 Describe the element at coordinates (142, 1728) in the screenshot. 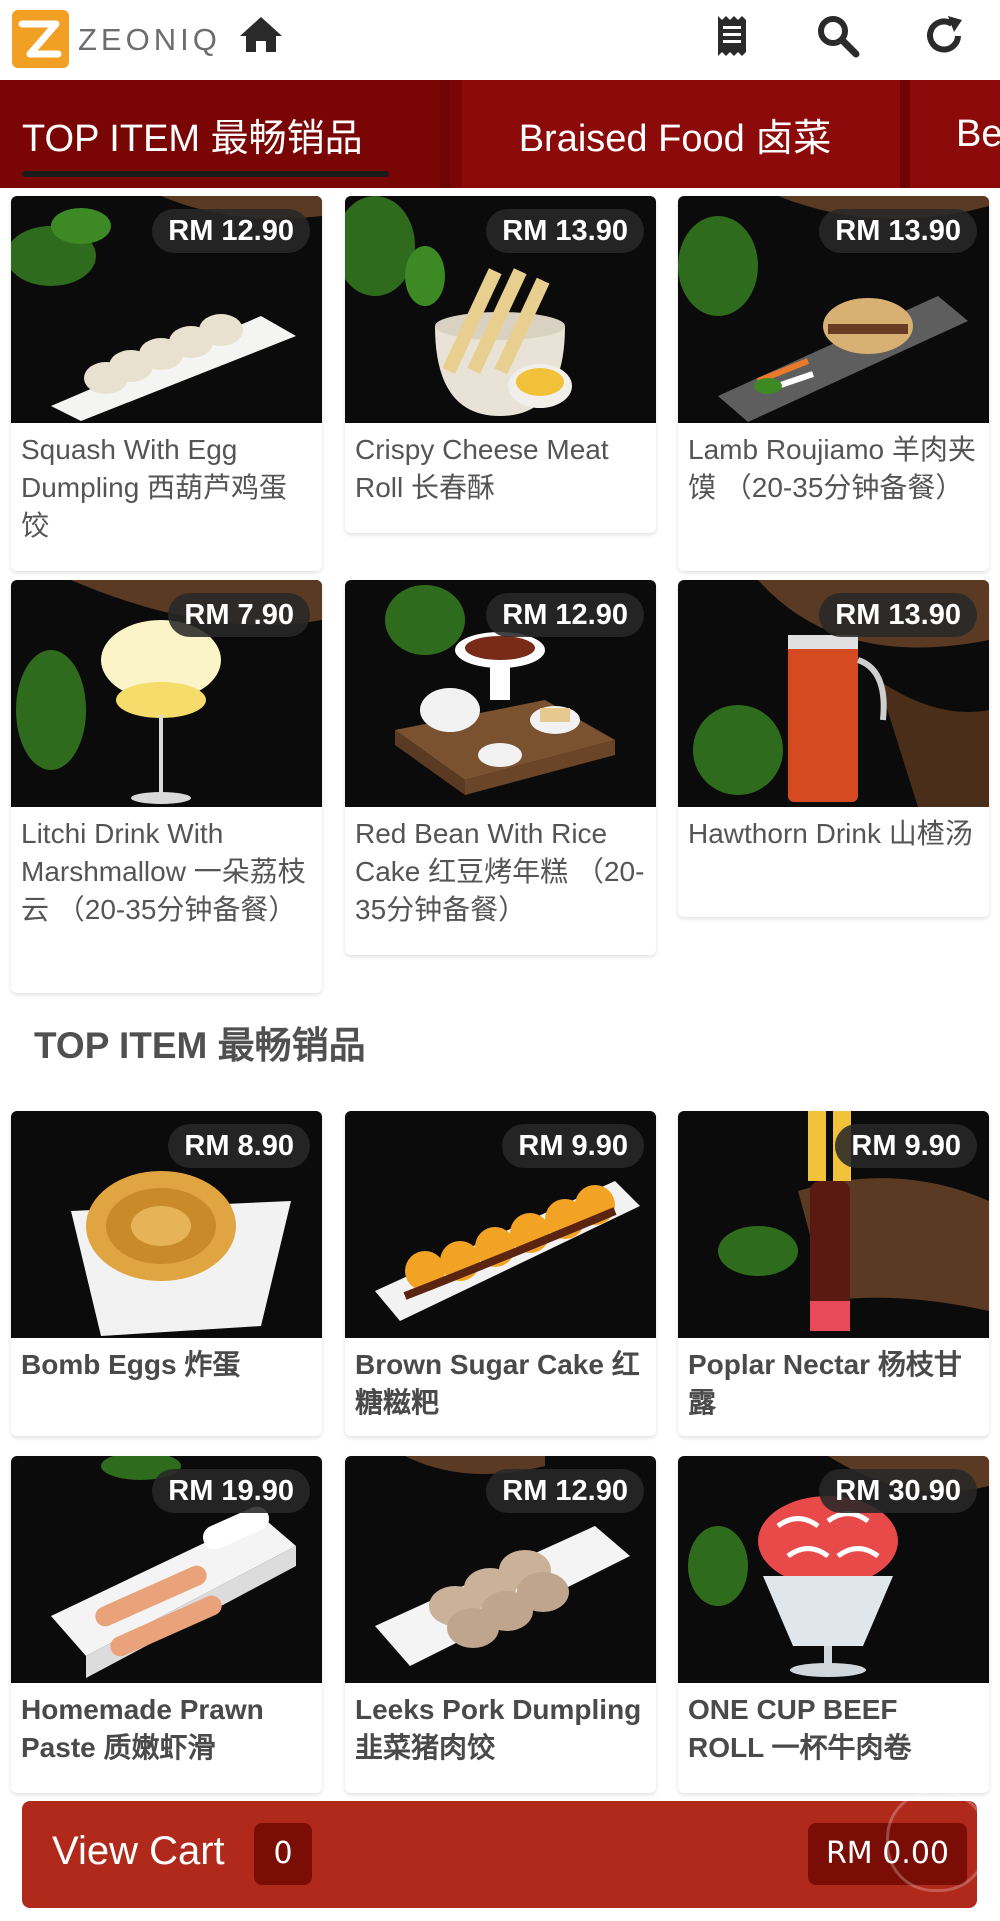

I see `product-name: Homemade Prawn Paste 质嫩虾滑` at that location.